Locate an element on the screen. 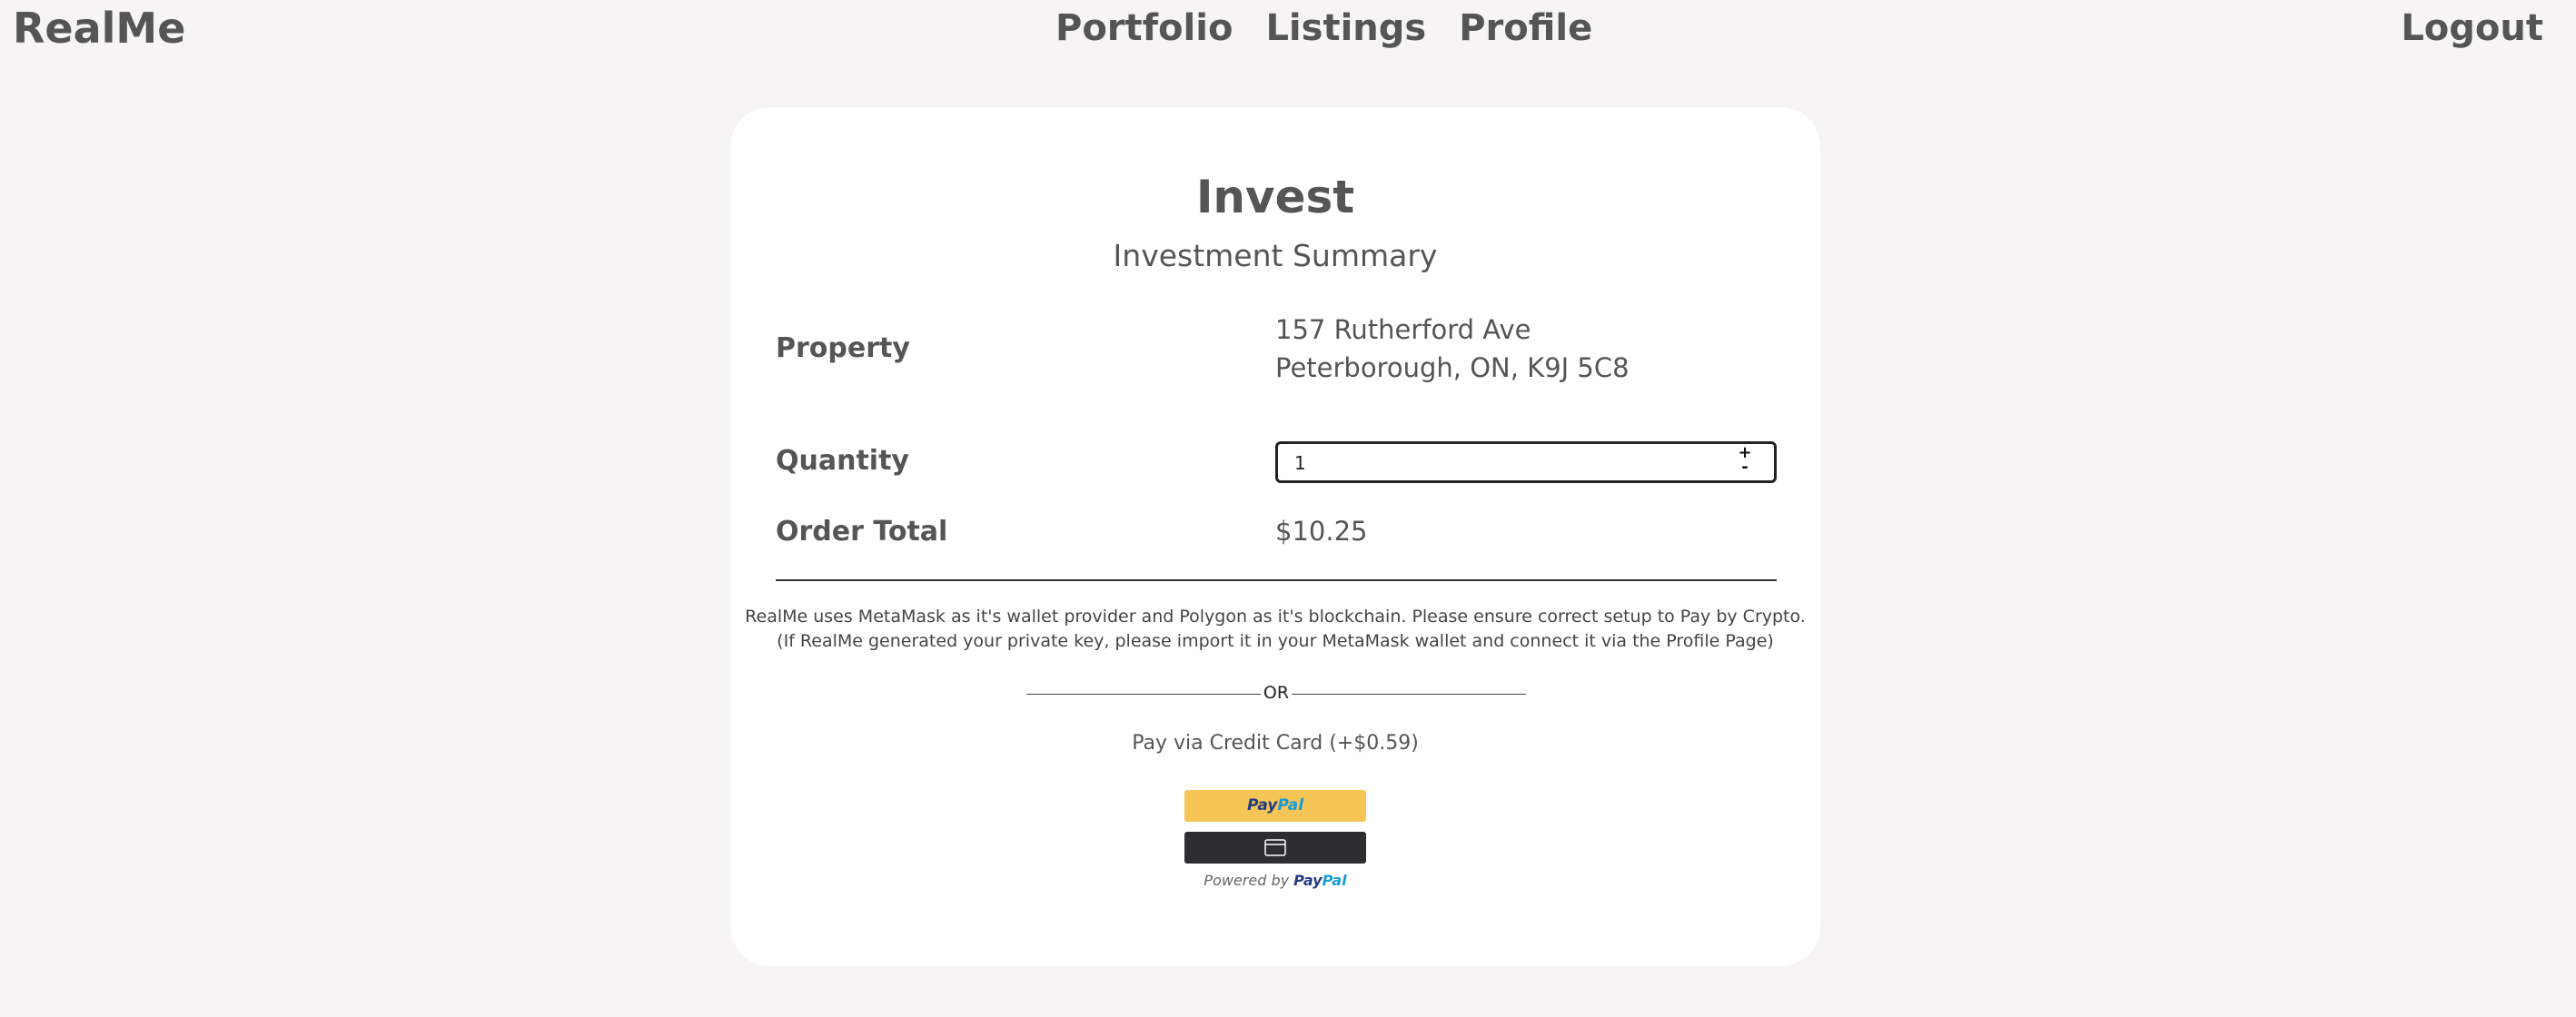 The width and height of the screenshot is (2576, 1017). order-total-value: $10.25 is located at coordinates (1321, 531).